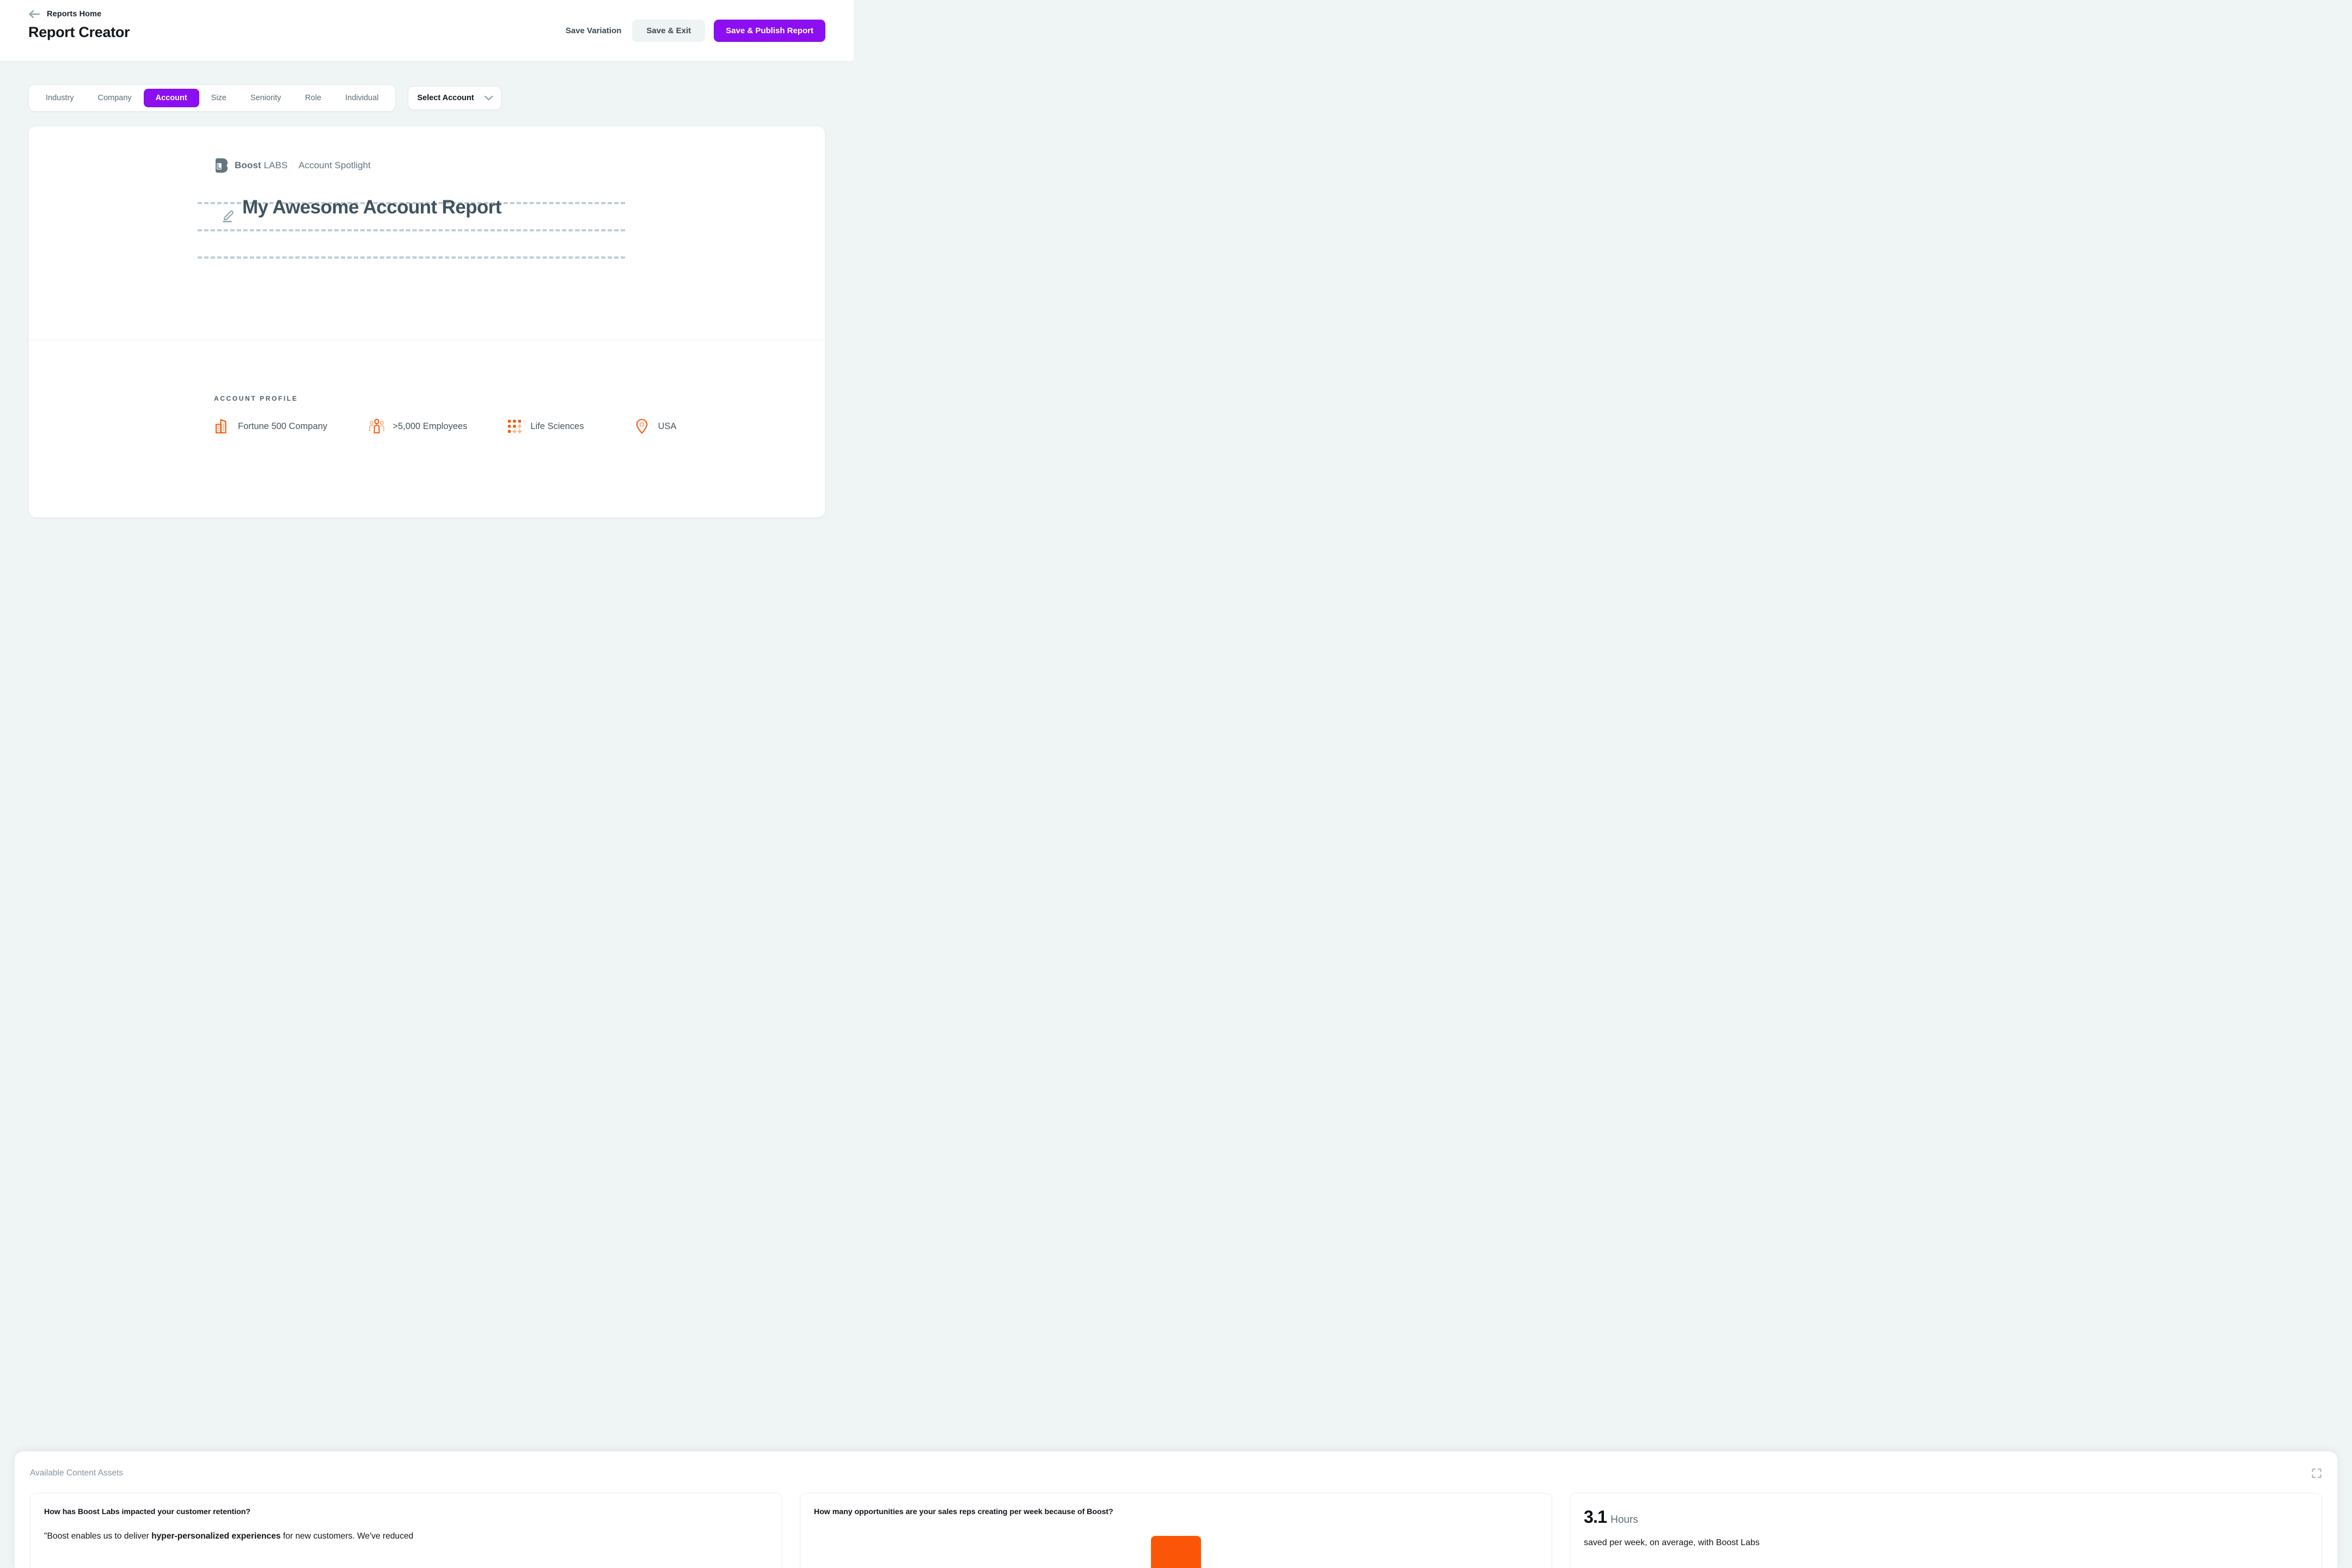  I want to click on account-profile-label: ACCOUNT PROFILE, so click(256, 398).